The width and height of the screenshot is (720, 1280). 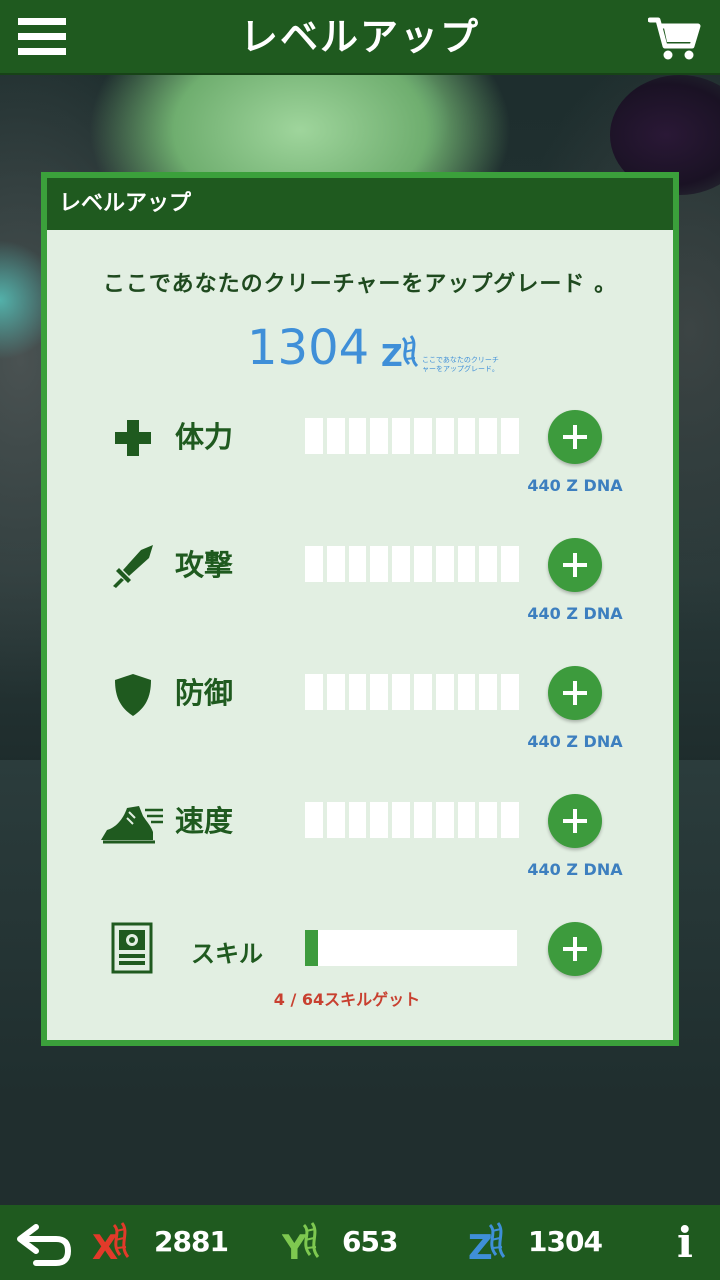 I want to click on stat-label-skill: スキル, so click(x=227, y=954).